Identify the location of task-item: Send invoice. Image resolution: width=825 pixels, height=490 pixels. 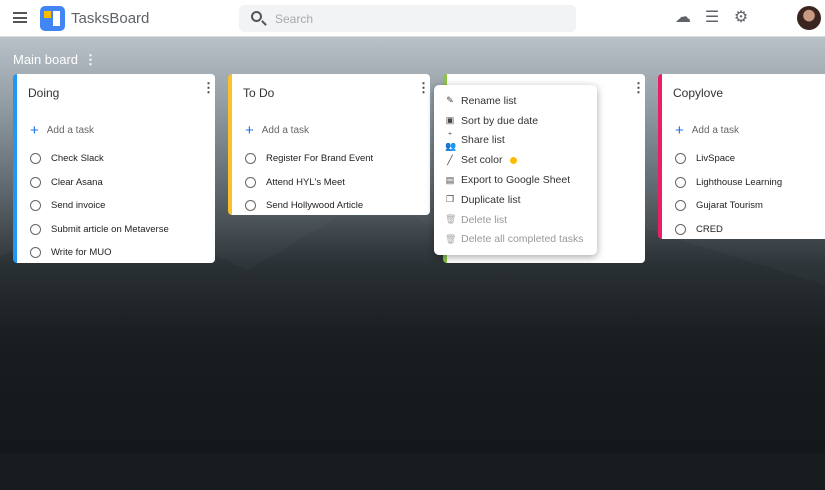
(99, 206).